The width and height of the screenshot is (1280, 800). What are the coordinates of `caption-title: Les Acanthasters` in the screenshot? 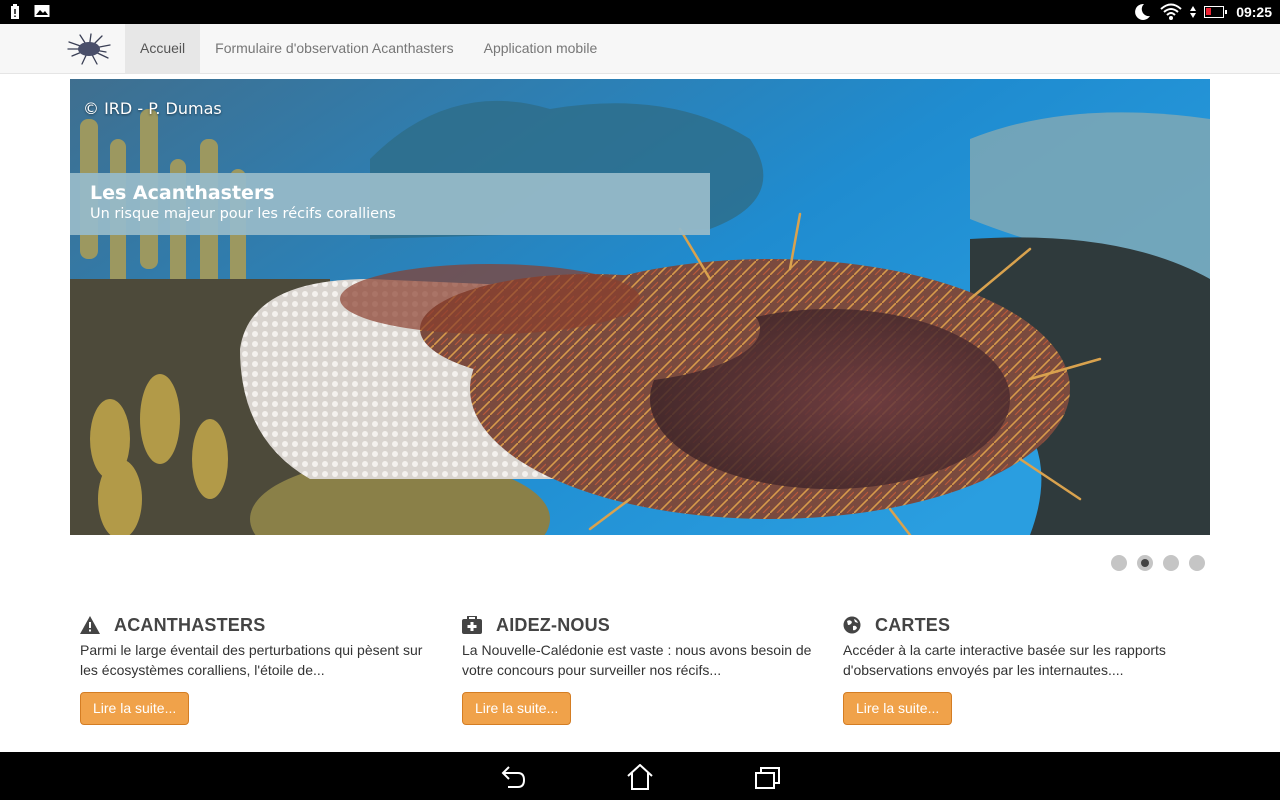 It's located at (182, 193).